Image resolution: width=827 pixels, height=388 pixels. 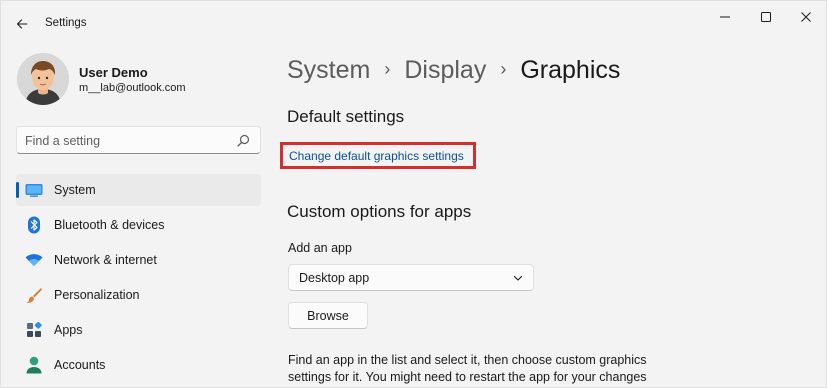 What do you see at coordinates (328, 70) in the screenshot?
I see `breadcrumb-item-system: System` at bounding box center [328, 70].